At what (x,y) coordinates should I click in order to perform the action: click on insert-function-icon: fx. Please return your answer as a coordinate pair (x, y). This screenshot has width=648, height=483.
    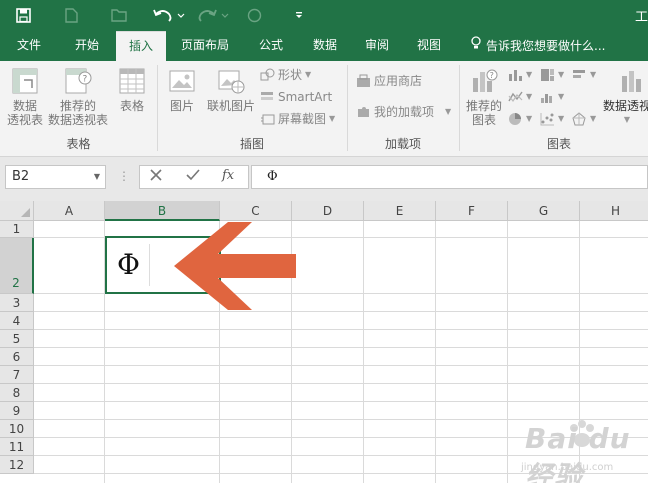
    Looking at the image, I should click on (228, 175).